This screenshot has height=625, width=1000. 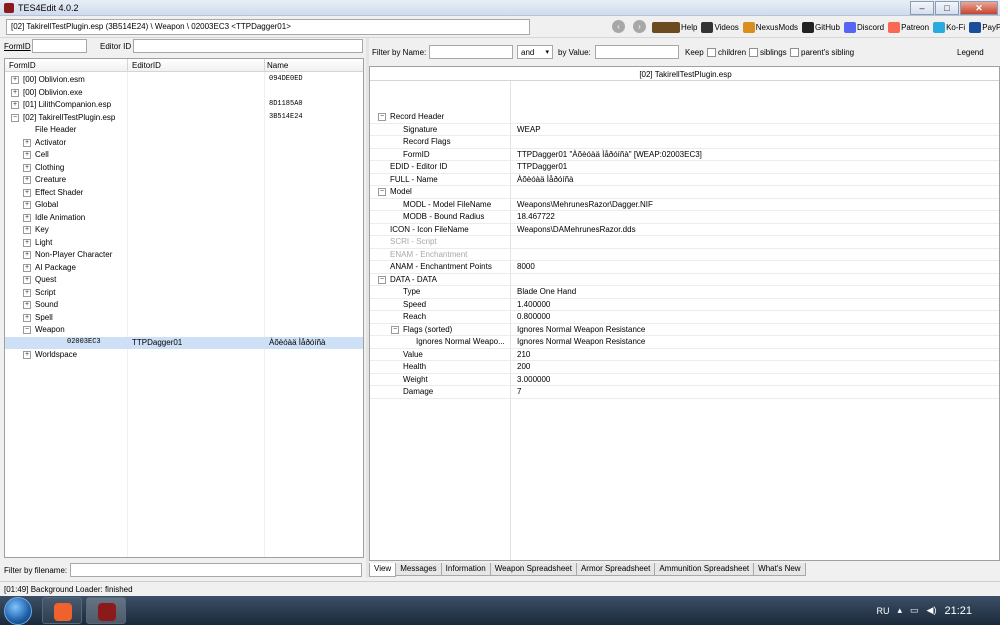 What do you see at coordinates (684, 367) in the screenshot?
I see `record-field-row: Health 200` at bounding box center [684, 367].